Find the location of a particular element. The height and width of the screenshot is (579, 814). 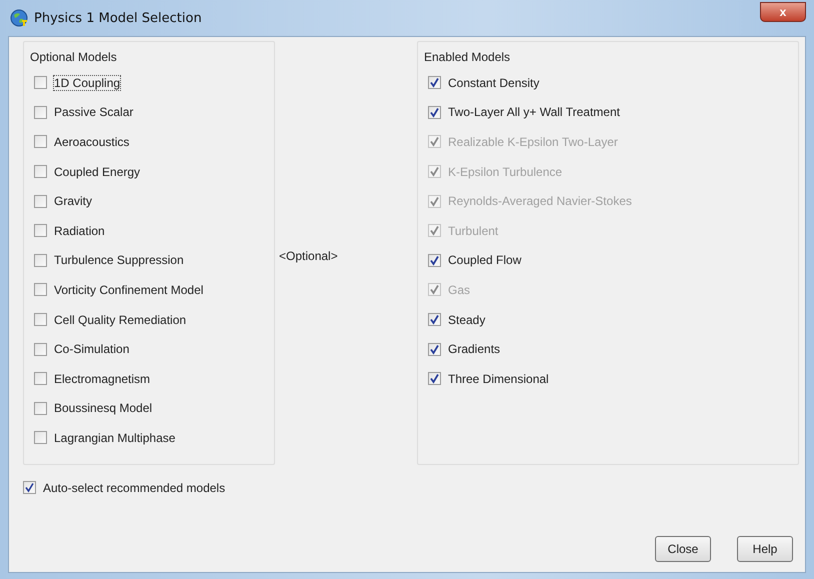

optional-placeholder-label: <Optional> is located at coordinates (308, 256).